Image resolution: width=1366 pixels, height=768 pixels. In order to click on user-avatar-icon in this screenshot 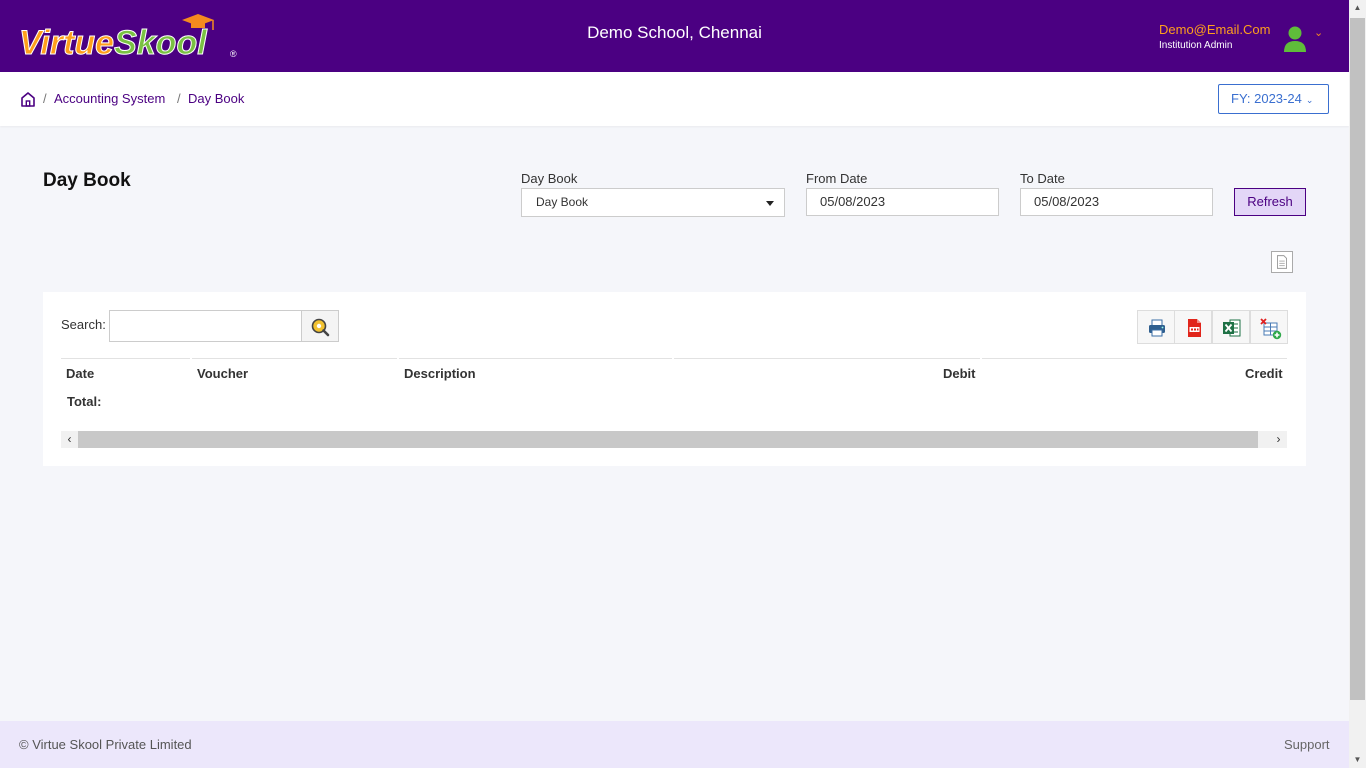, I will do `click(1295, 39)`.